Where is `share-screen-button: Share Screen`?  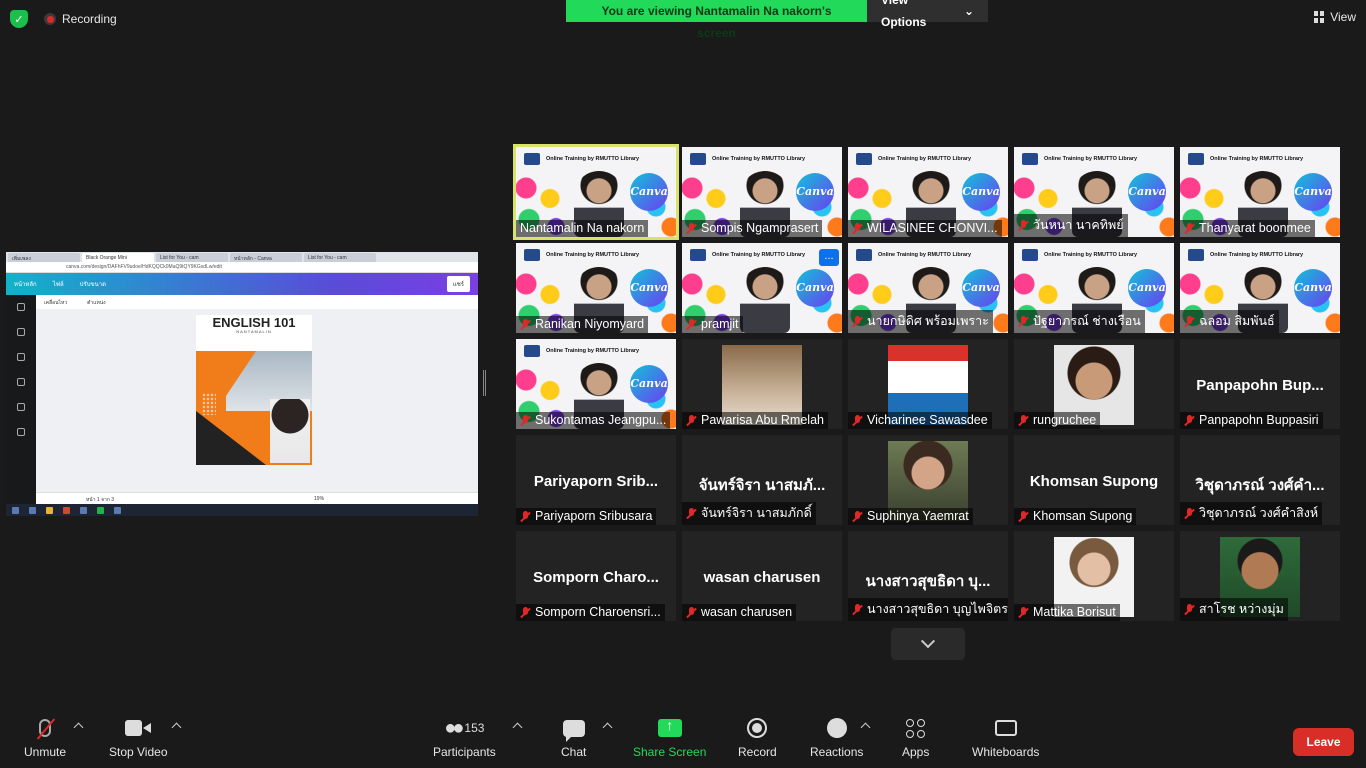 share-screen-button: Share Screen is located at coordinates (669, 737).